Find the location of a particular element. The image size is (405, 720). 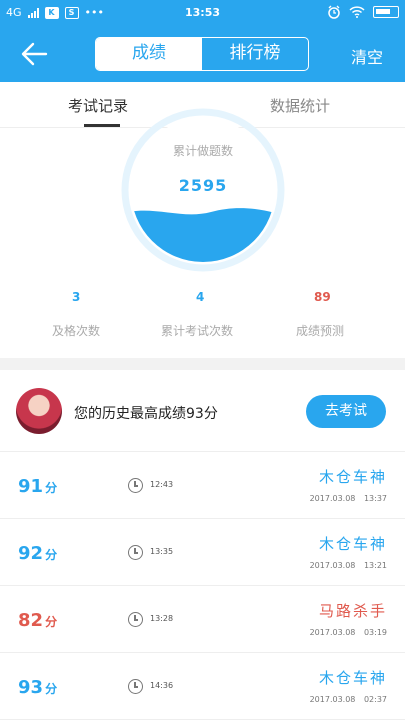

record-duration: 14:36 is located at coordinates (162, 685).